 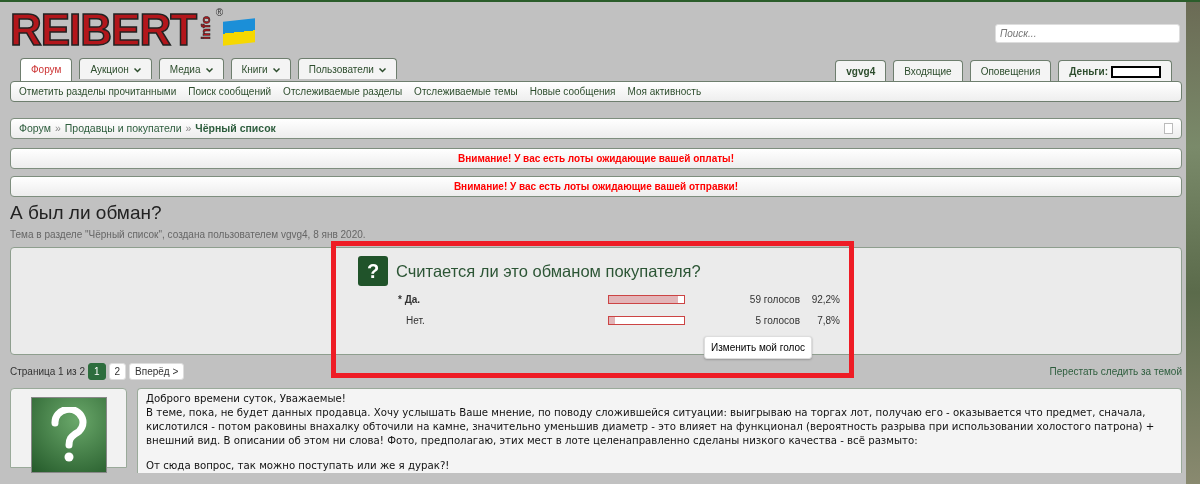 I want to click on sub-nav-link: Отслеживаемые разделы, so click(x=343, y=91).